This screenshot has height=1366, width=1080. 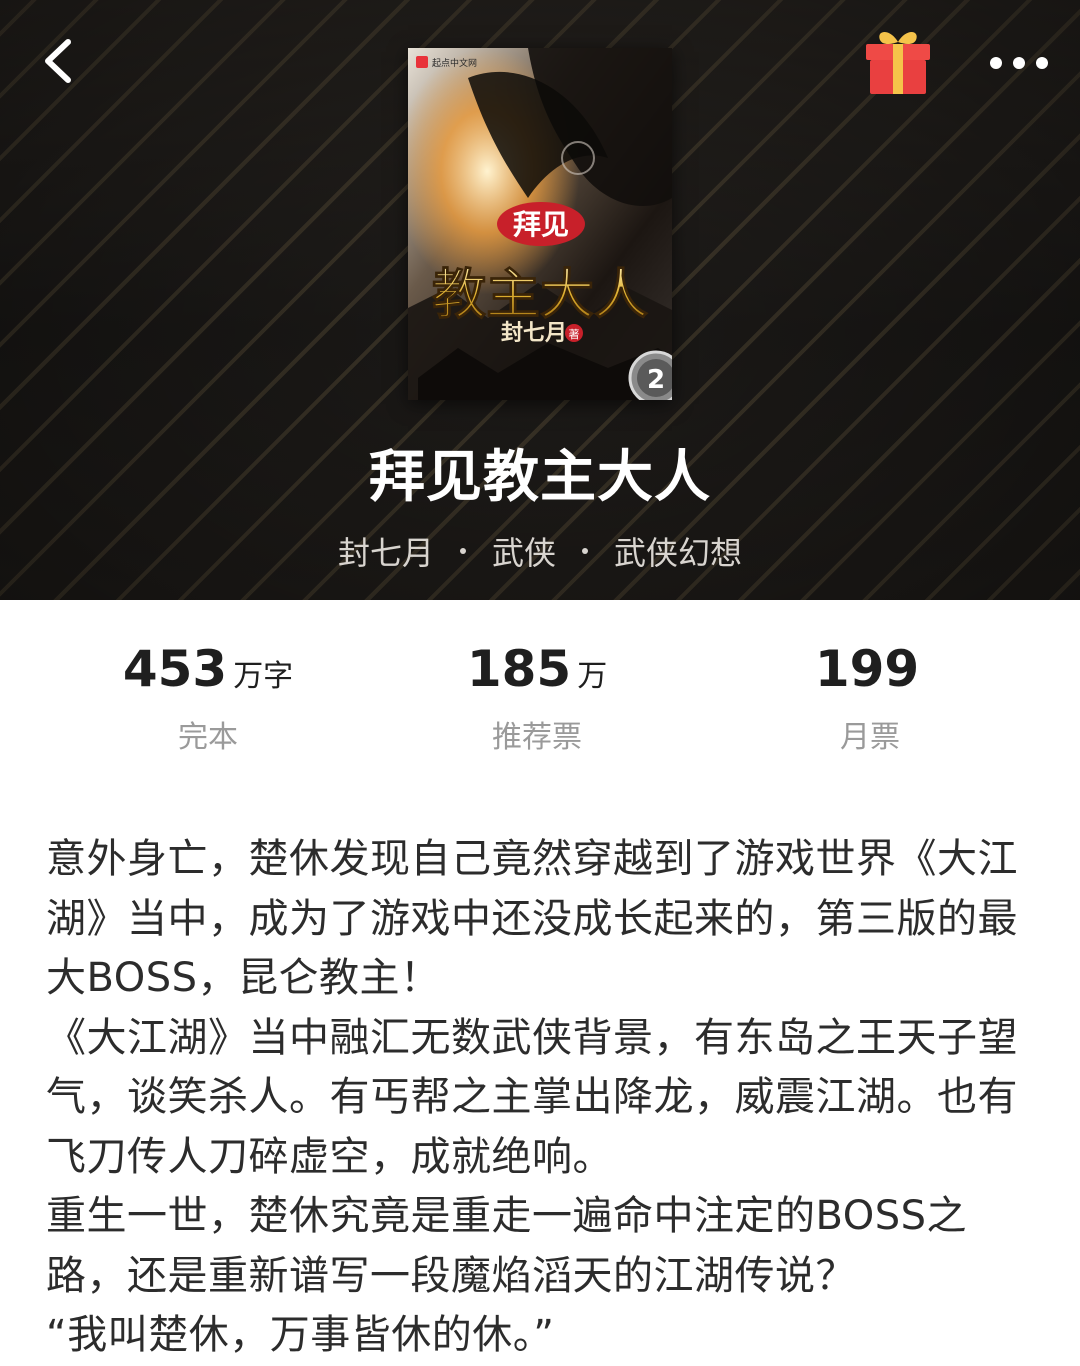 I want to click on category-link: 武侠, so click(x=524, y=551).